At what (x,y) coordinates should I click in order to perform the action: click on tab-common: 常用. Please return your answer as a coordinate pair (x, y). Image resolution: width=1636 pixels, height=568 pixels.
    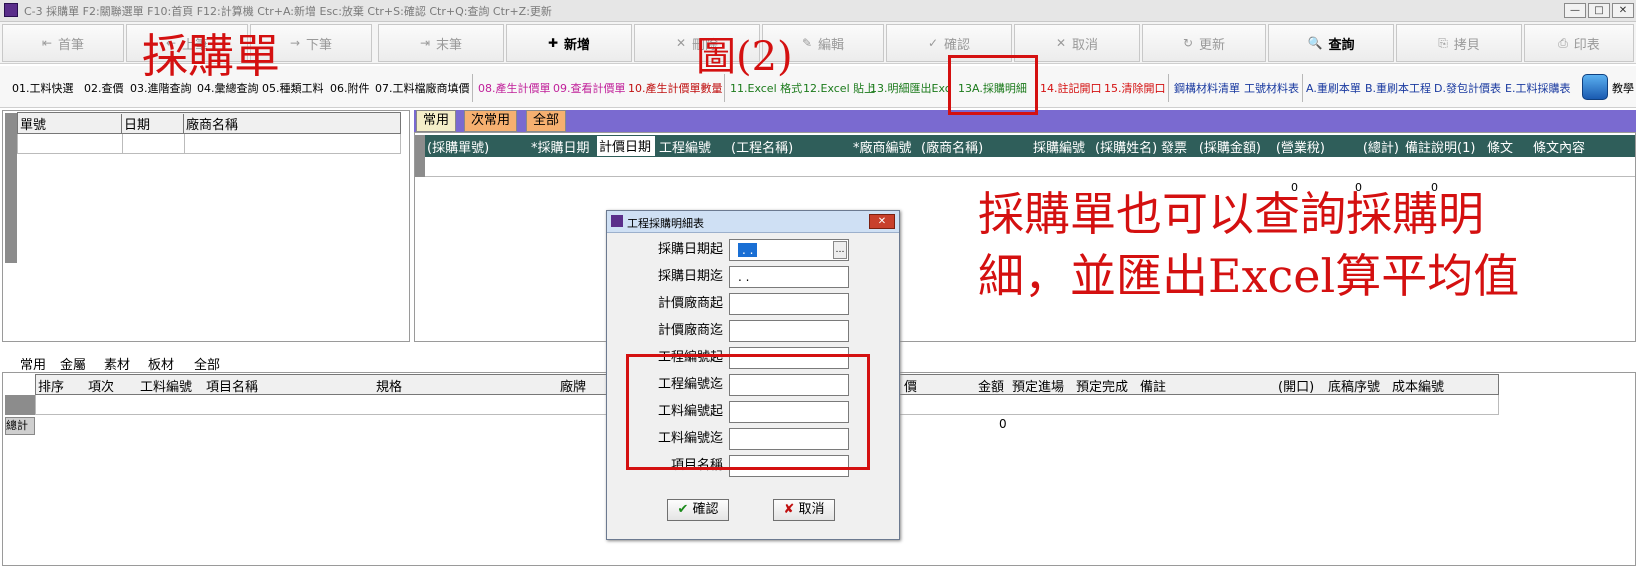
    Looking at the image, I should click on (436, 121).